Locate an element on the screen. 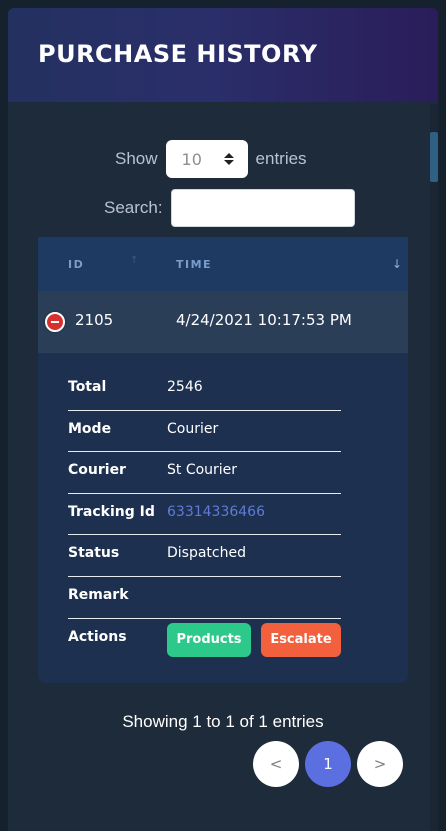  show-label: Show is located at coordinates (136, 158).